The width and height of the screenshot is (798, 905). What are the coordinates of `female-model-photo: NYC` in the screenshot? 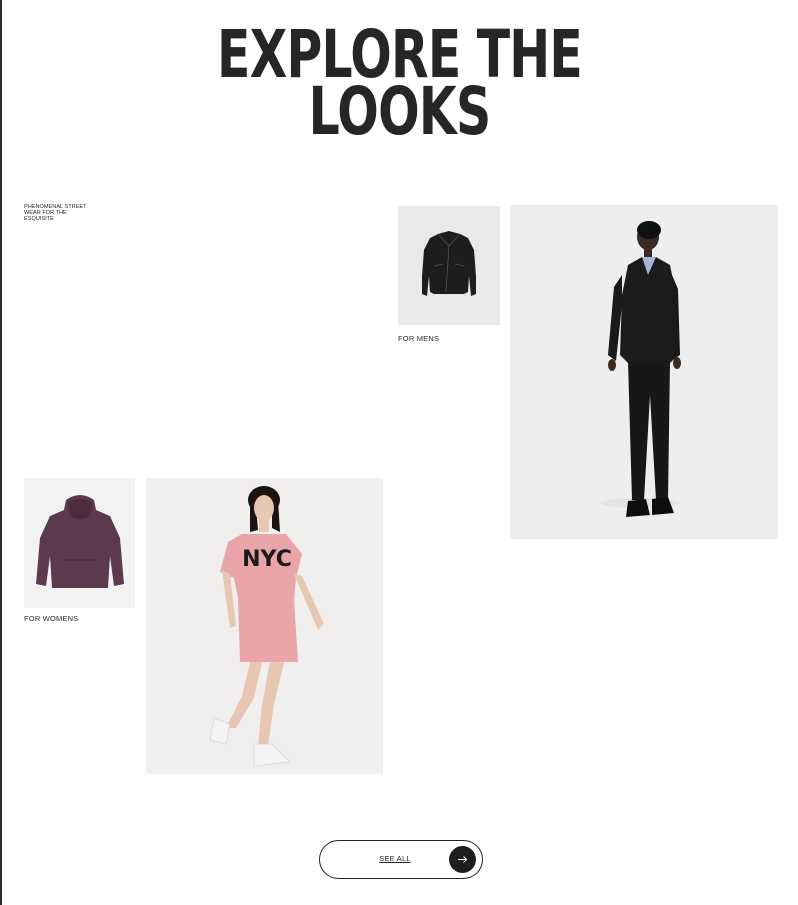 It's located at (266, 626).